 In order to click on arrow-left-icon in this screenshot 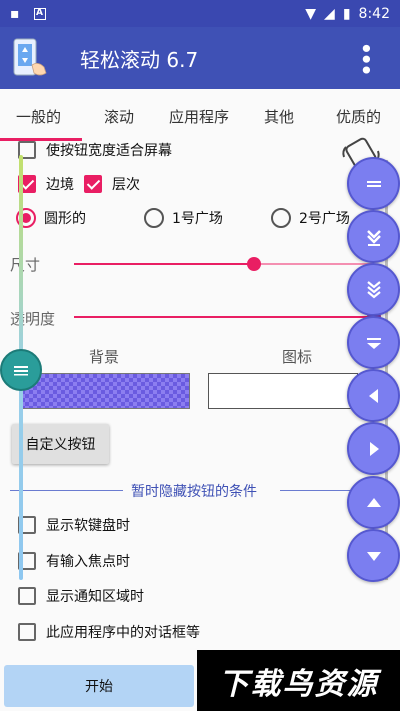, I will do `click(373, 395)`.